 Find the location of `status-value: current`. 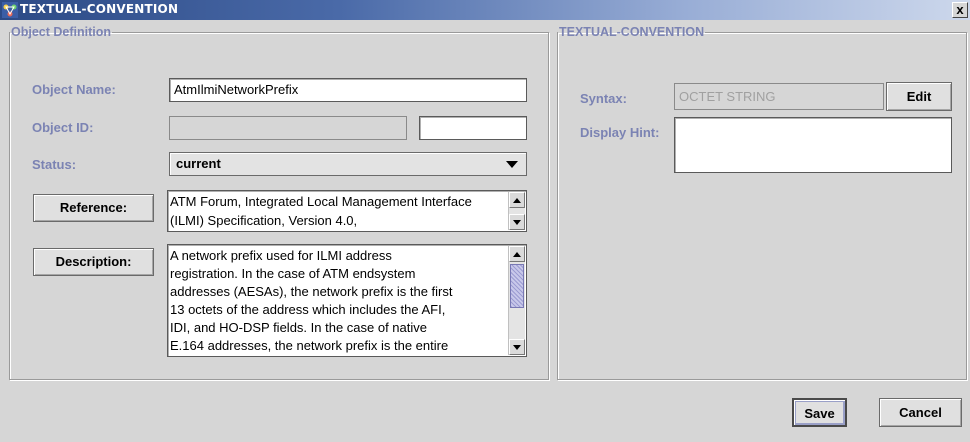

status-value: current is located at coordinates (198, 163).